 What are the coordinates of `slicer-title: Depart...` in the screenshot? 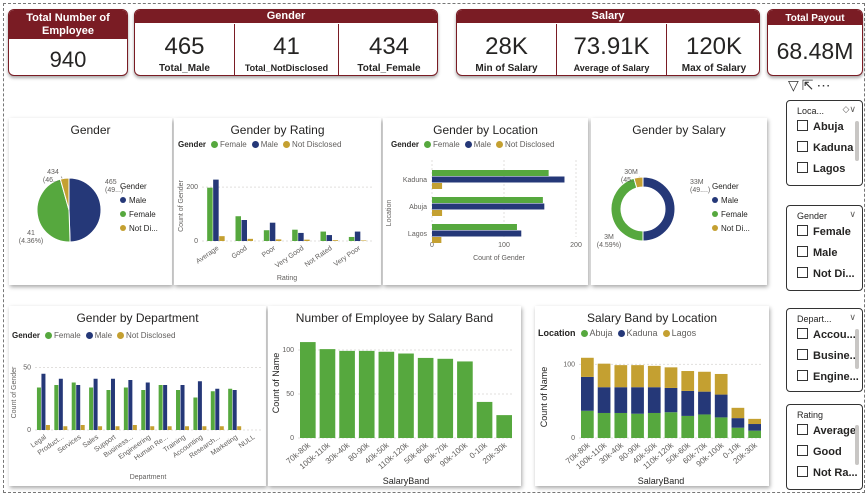 It's located at (814, 319).